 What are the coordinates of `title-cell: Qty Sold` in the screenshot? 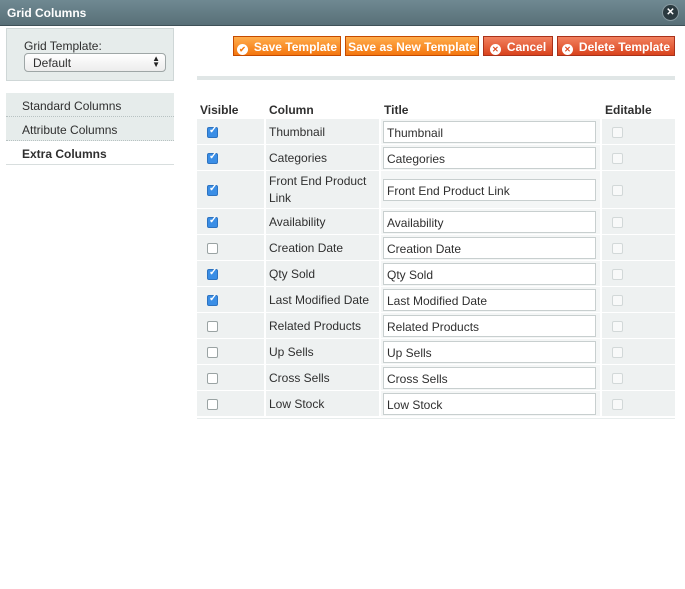 It's located at (490, 273).